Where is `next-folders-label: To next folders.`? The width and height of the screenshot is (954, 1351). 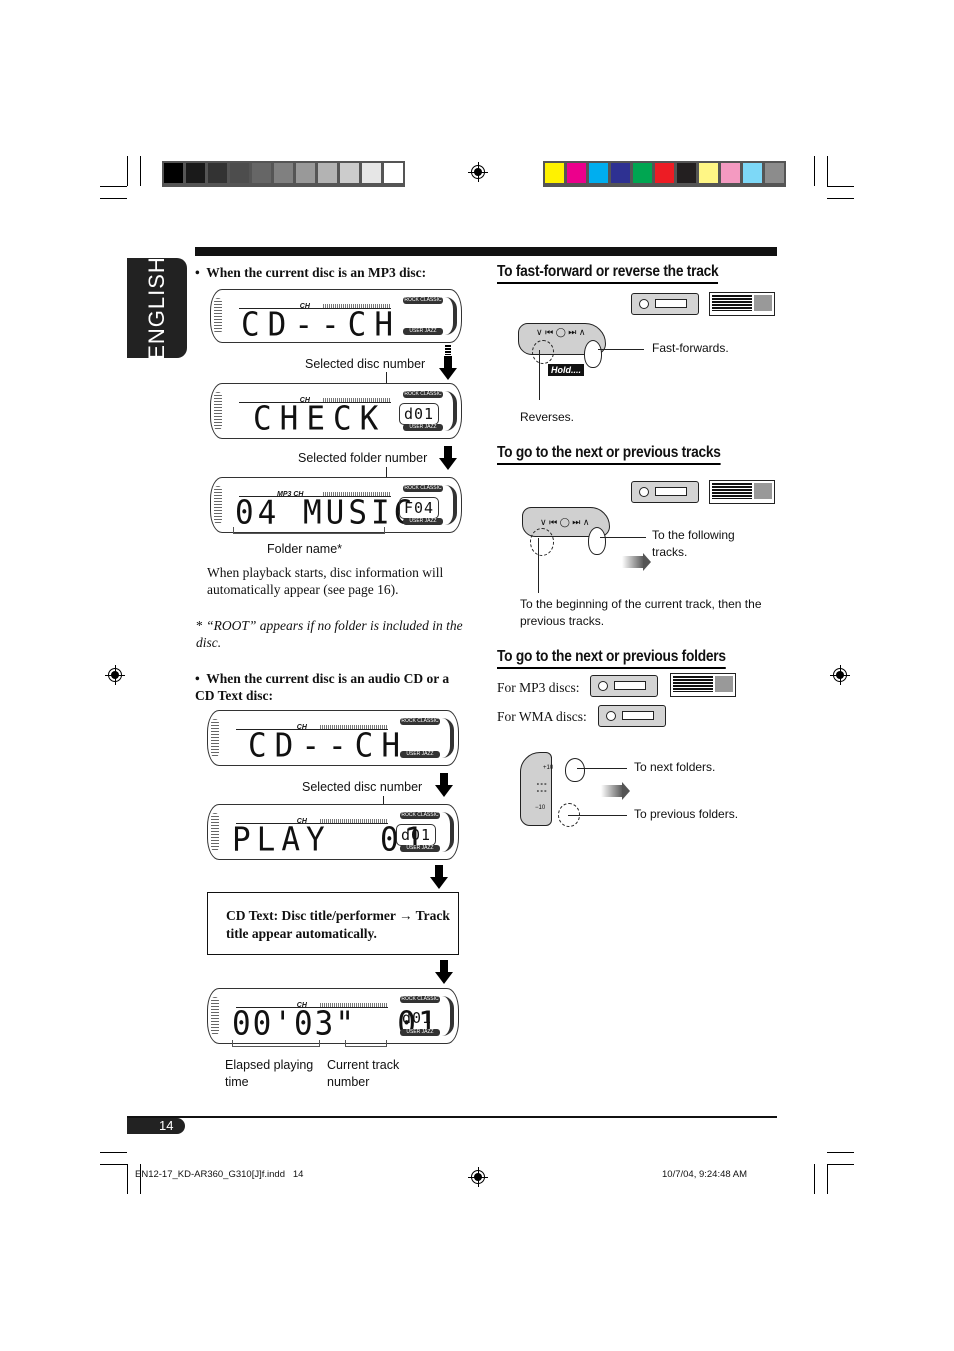
next-folders-label: To next folders. is located at coordinates (675, 767).